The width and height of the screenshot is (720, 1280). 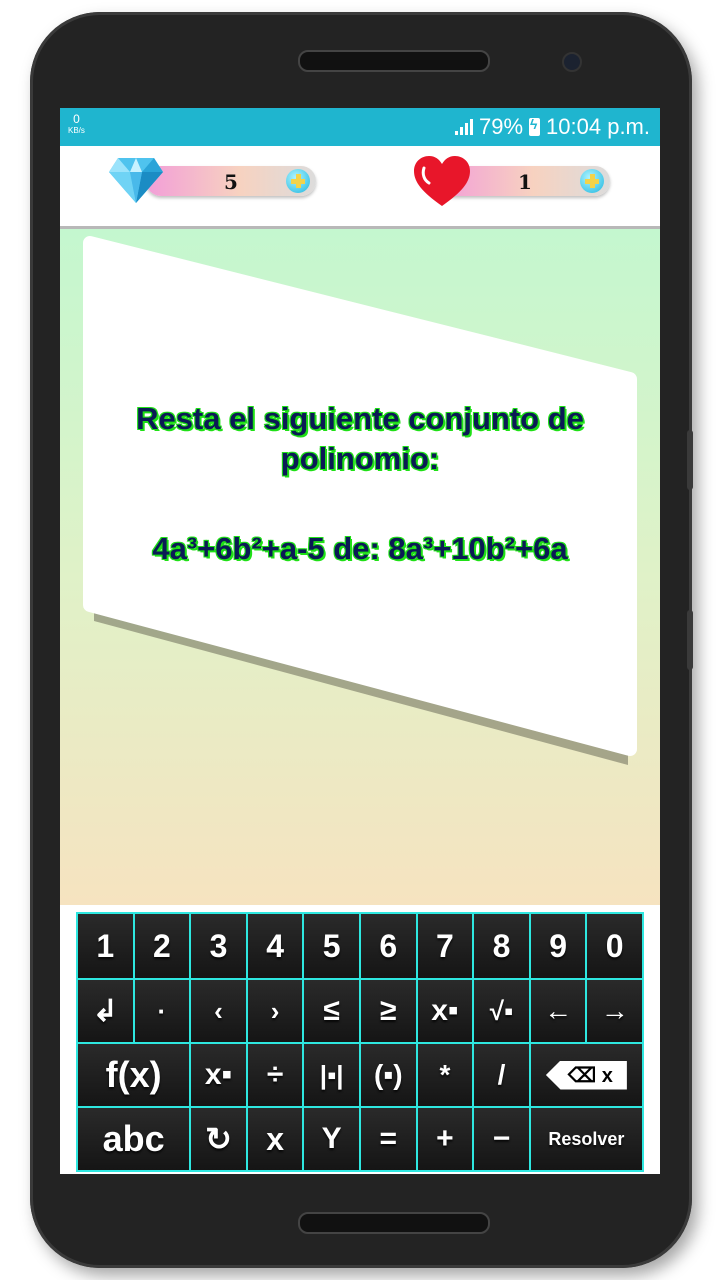 What do you see at coordinates (134, 1139) in the screenshot?
I see `key-abc: abc` at bounding box center [134, 1139].